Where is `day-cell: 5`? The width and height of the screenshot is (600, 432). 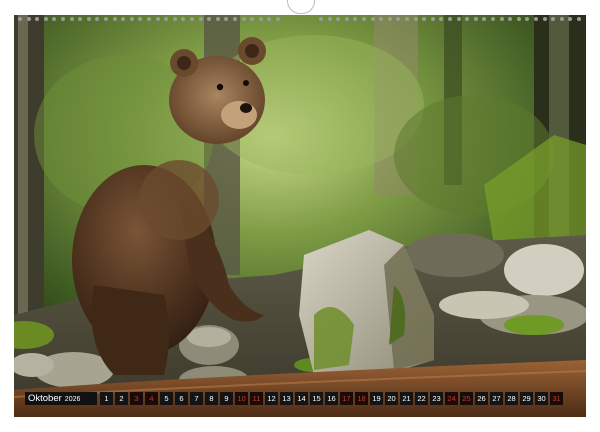
day-cell: 5 is located at coordinates (166, 398).